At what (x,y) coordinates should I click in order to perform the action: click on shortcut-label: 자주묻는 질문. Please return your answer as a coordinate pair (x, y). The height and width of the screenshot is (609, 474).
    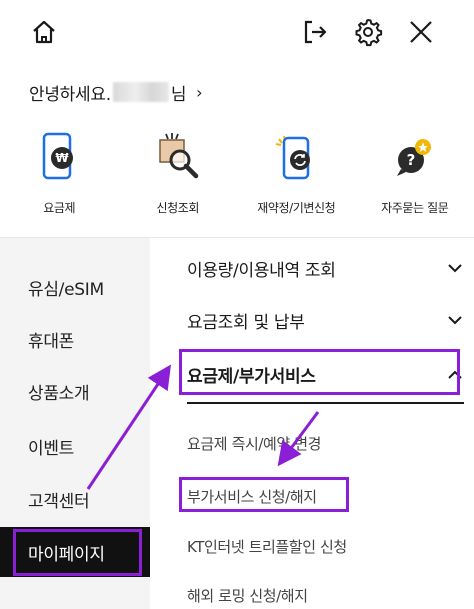
    Looking at the image, I should click on (415, 208).